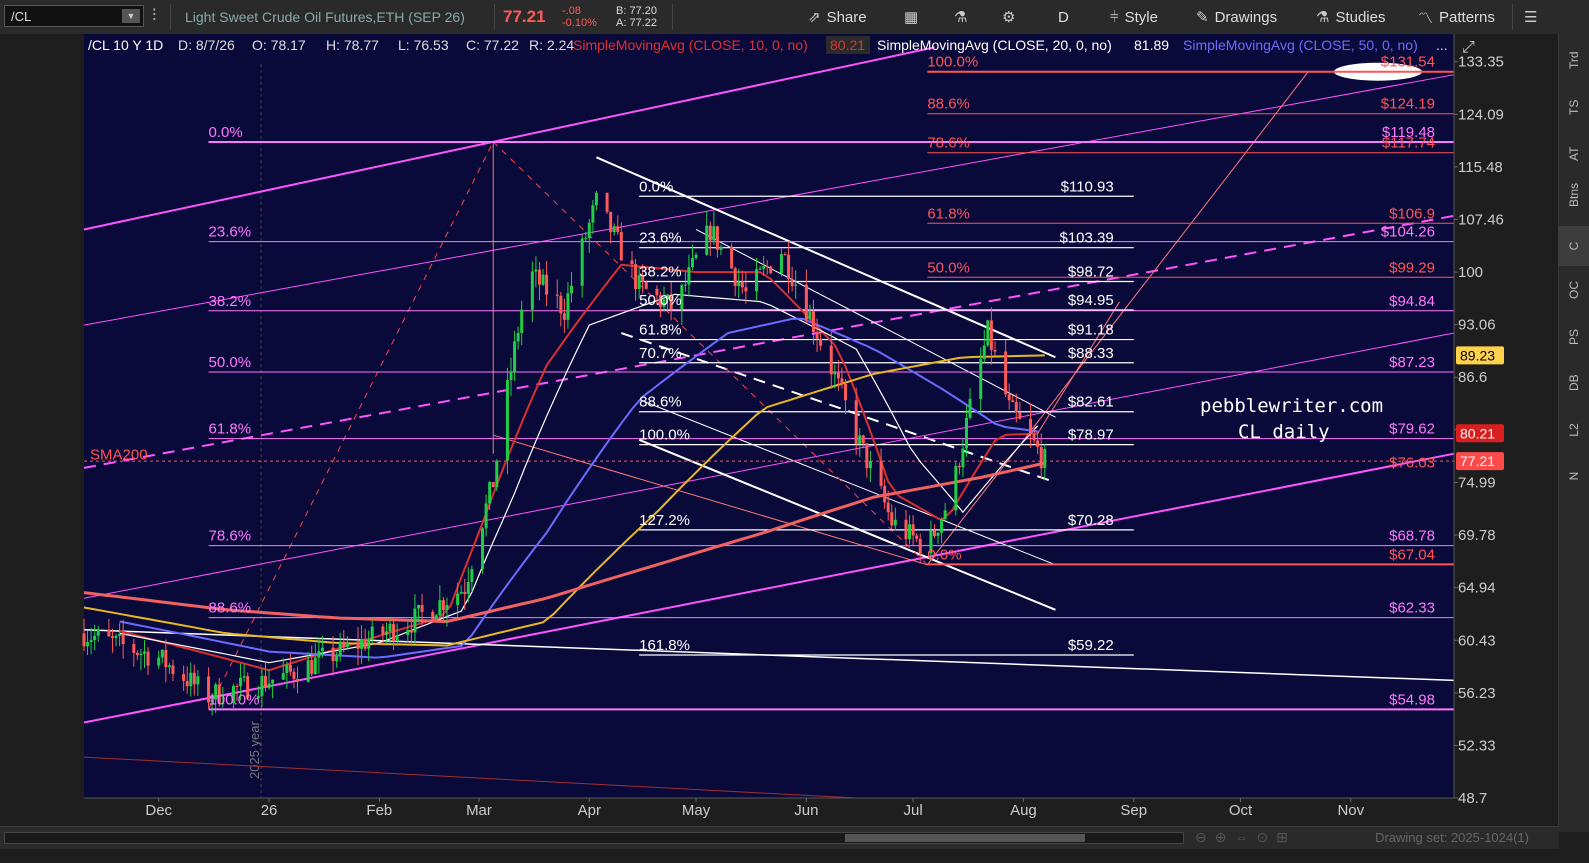 The height and width of the screenshot is (863, 1589). Describe the element at coordinates (1266, 837) in the screenshot. I see `reset-zoom-icon: ⊙` at that location.